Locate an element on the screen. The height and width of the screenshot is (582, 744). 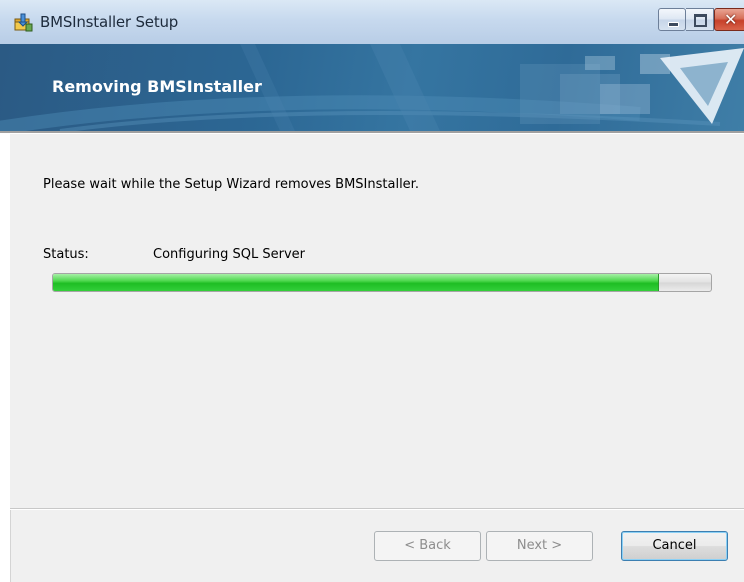
status-value: Configuring SQL Server is located at coordinates (229, 254).